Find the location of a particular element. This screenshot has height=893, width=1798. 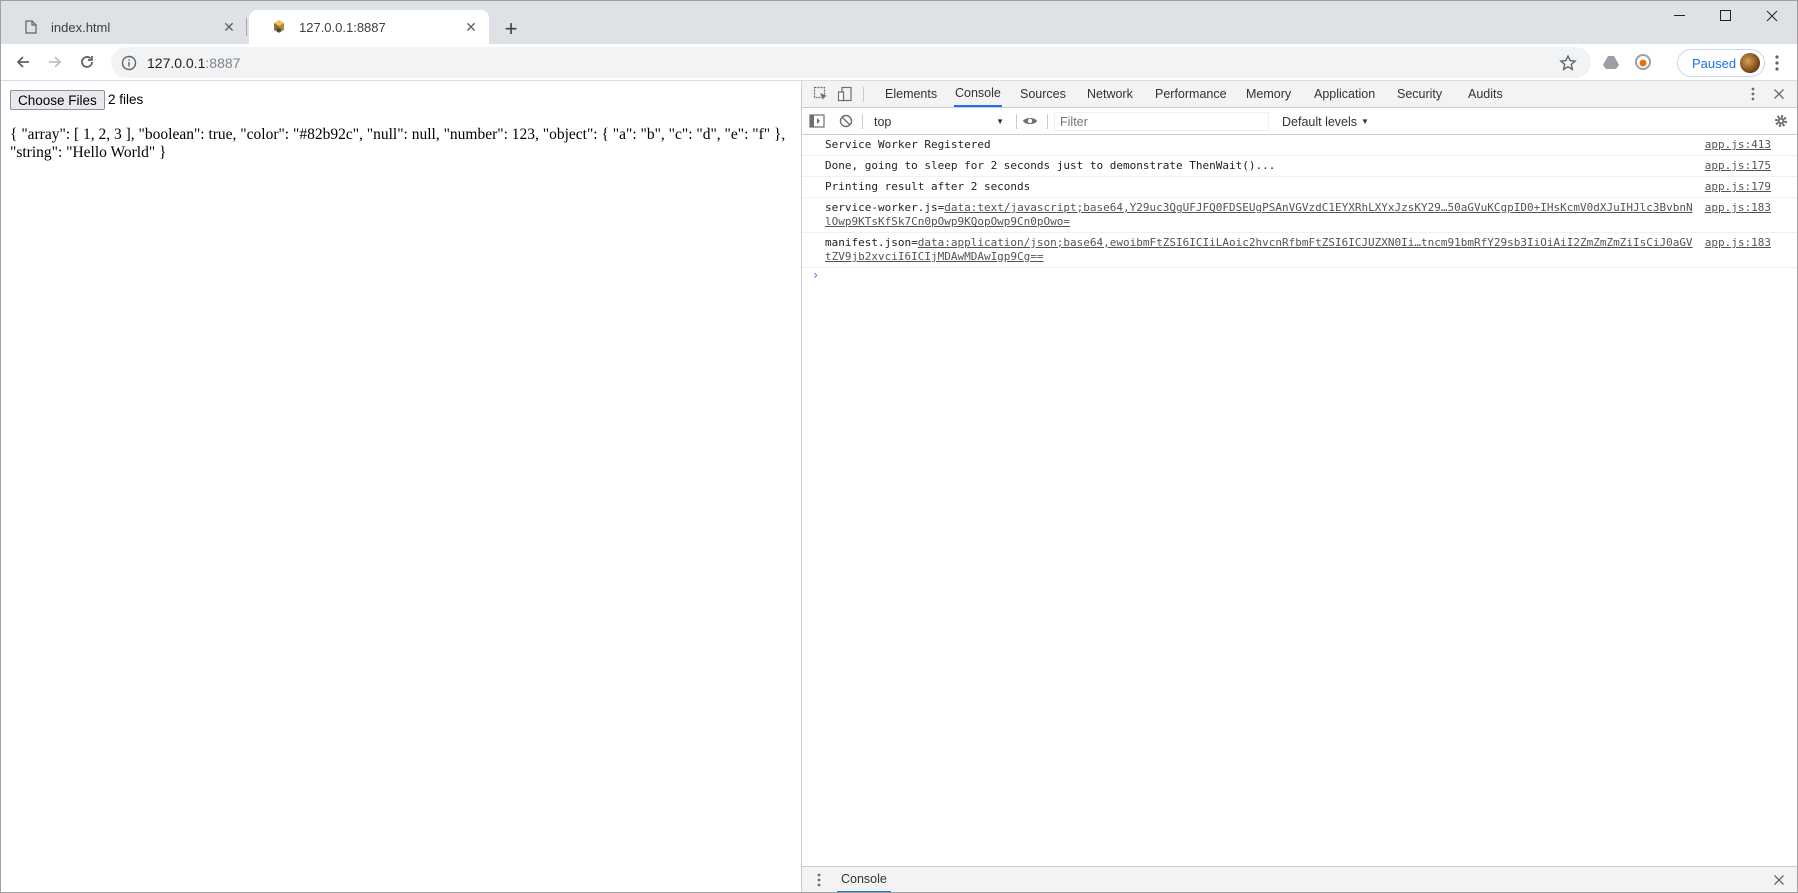

message-text: Printing result after 2 seconds is located at coordinates (928, 186).